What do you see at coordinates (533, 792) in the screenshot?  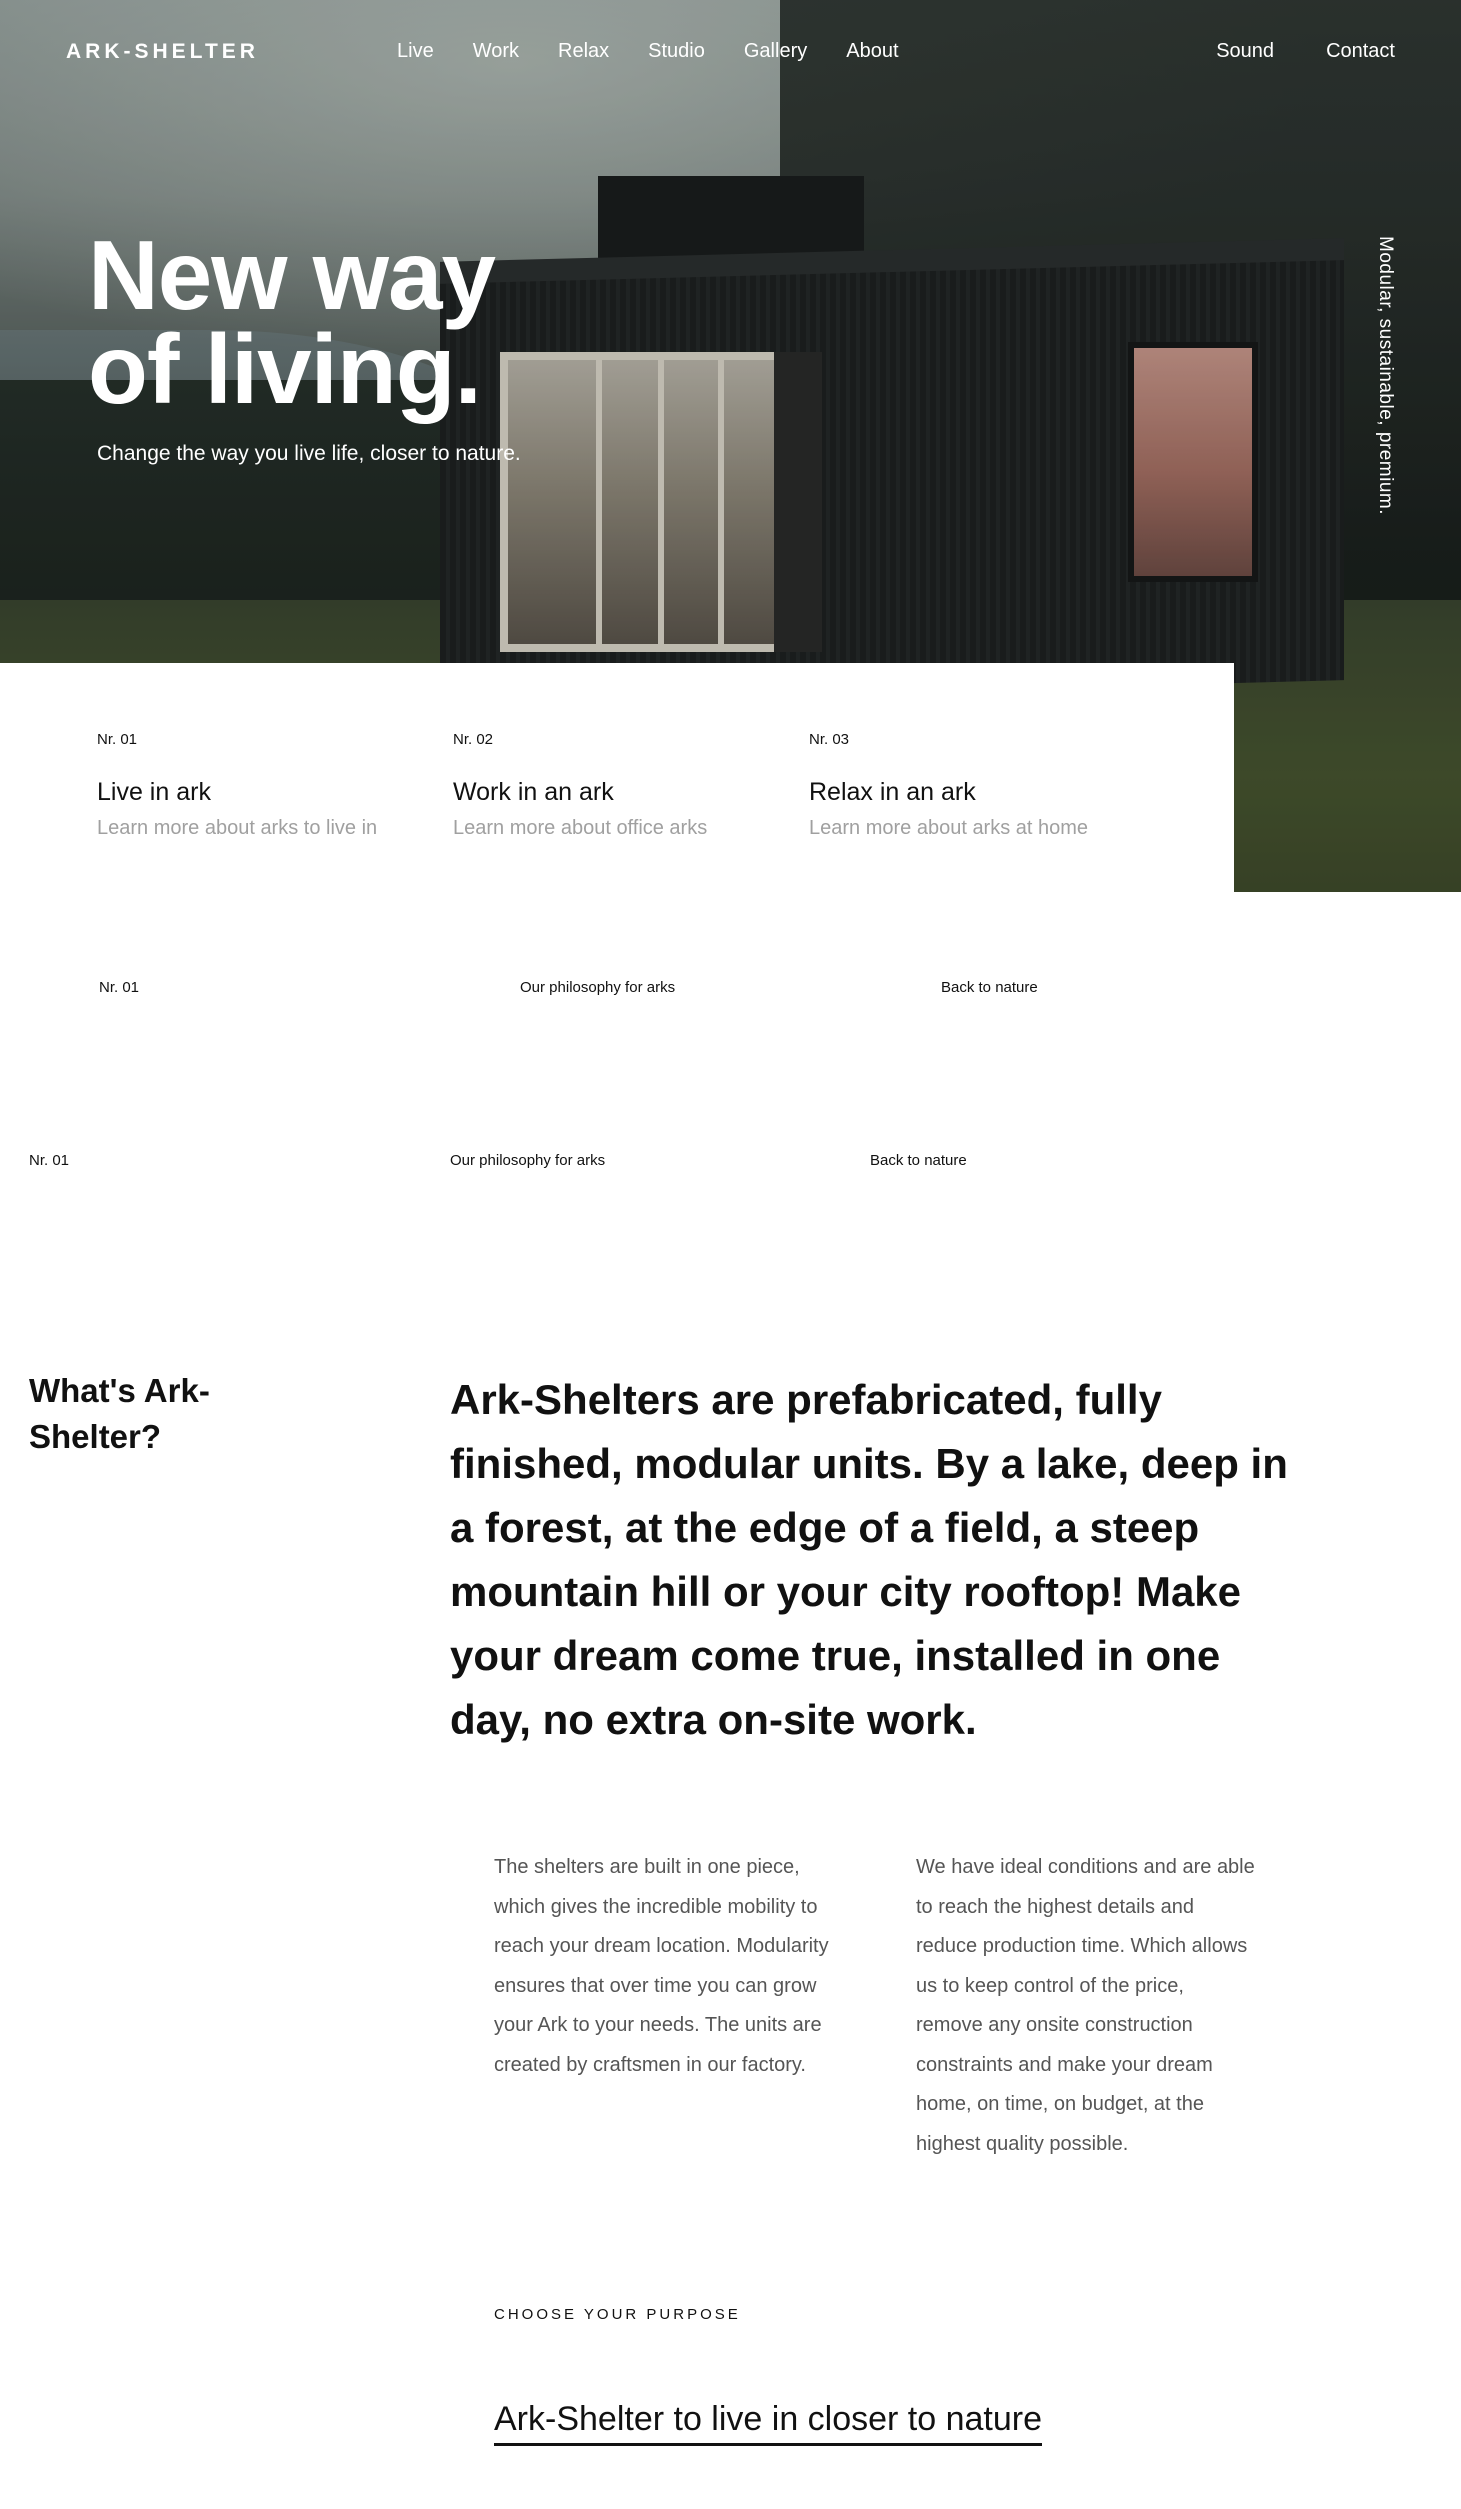 I see `card-title: Work in an ark` at bounding box center [533, 792].